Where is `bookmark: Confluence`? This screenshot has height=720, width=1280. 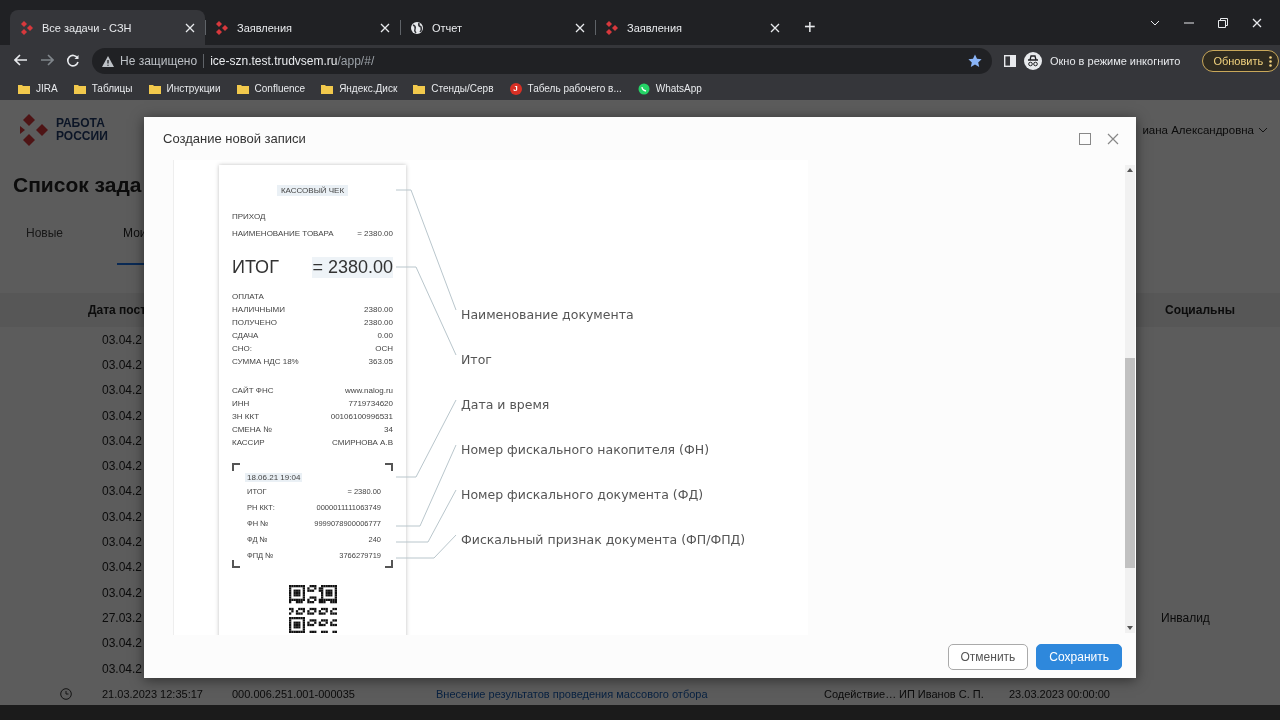 bookmark: Confluence is located at coordinates (271, 88).